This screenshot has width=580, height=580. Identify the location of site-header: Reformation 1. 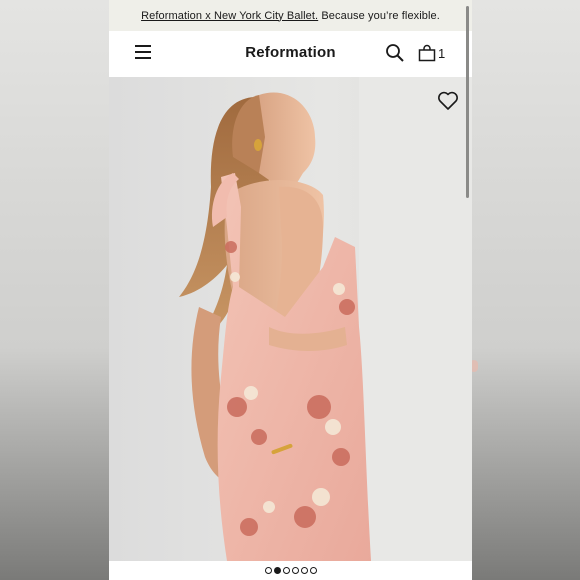
(290, 54).